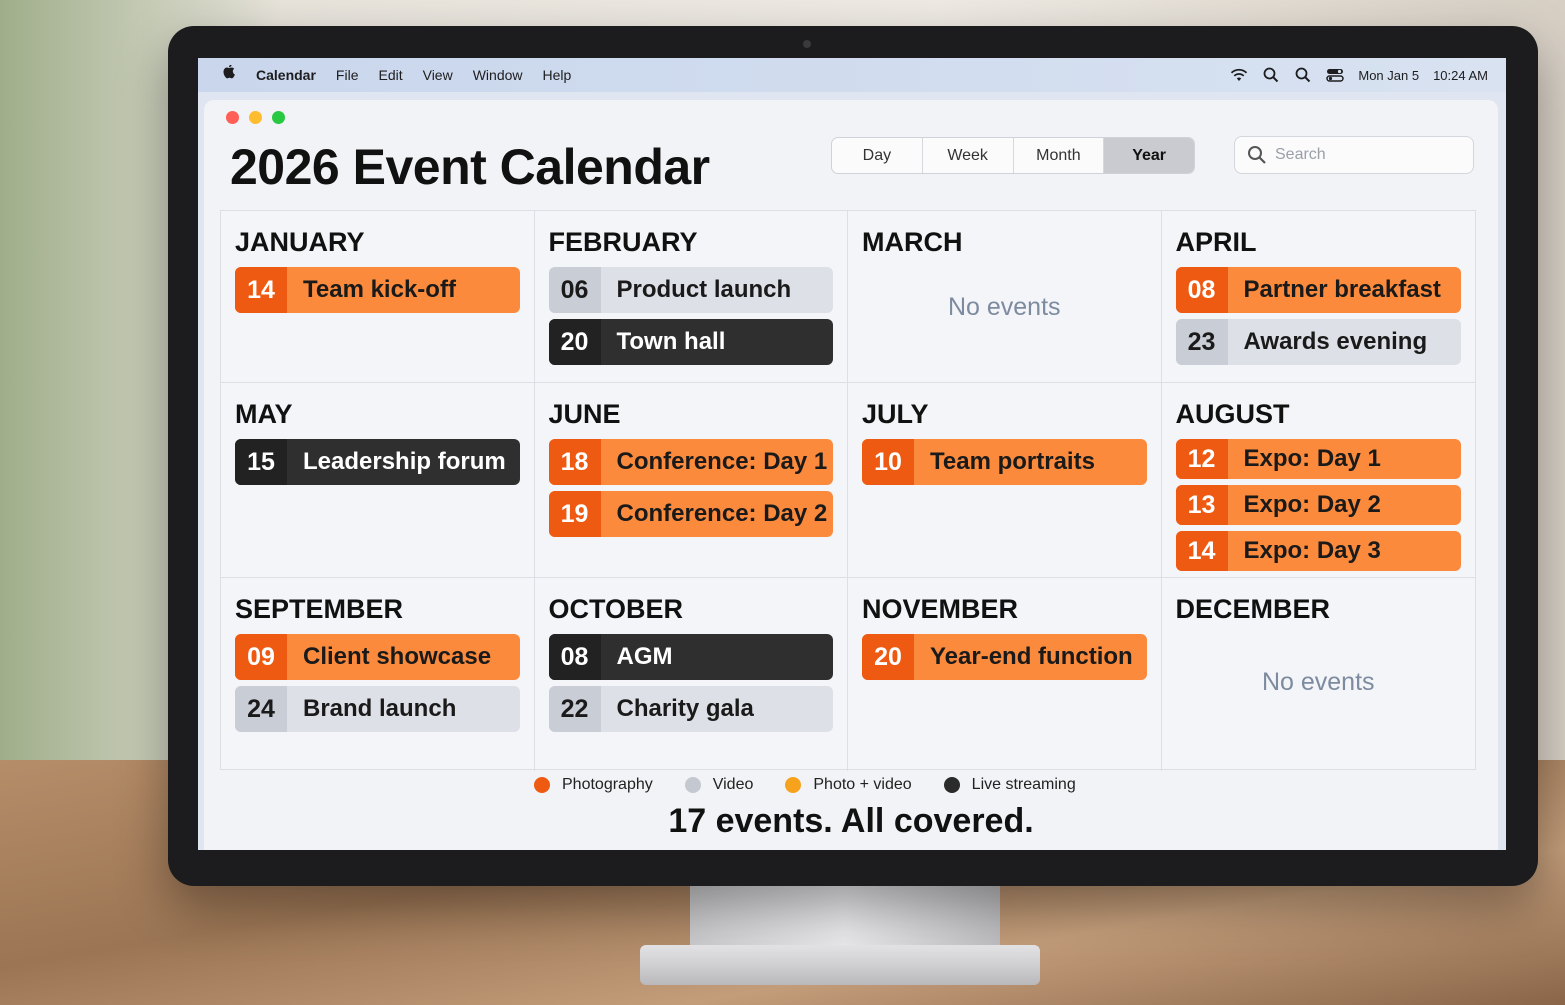 This screenshot has width=1565, height=1005. What do you see at coordinates (574, 709) in the screenshot?
I see `event-day: 22` at bounding box center [574, 709].